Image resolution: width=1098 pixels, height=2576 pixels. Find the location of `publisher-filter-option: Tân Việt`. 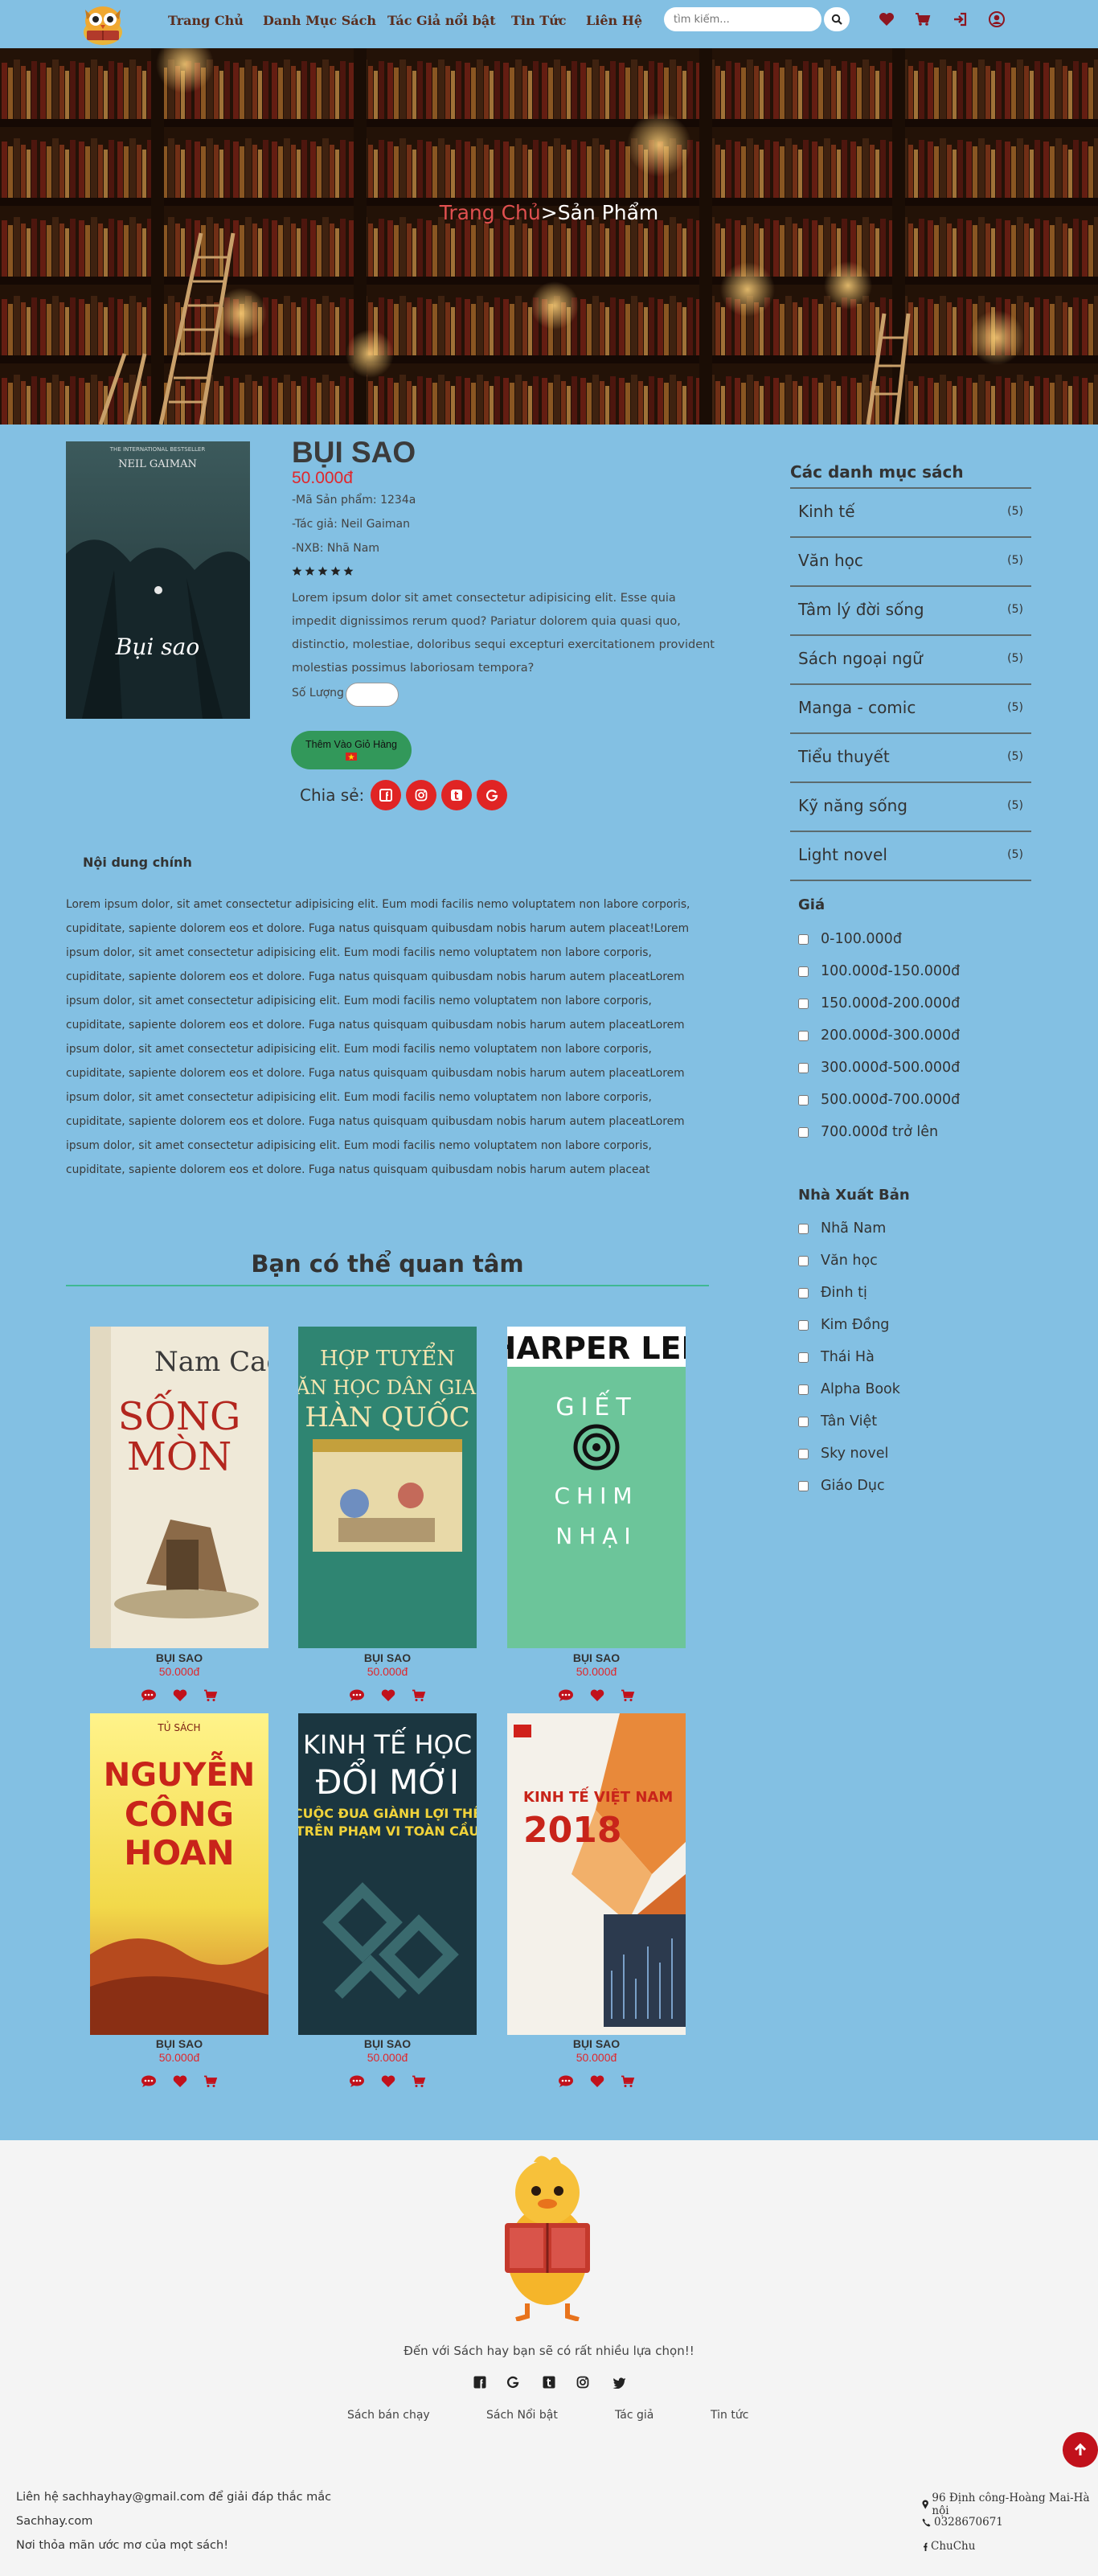

publisher-filter-option: Tân Việt is located at coordinates (837, 1421).